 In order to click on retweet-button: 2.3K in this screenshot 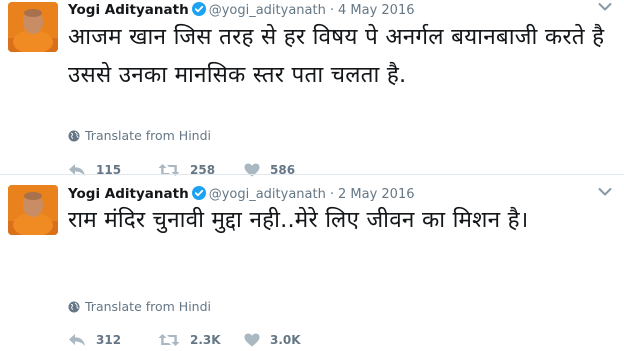, I will do `click(201, 340)`.